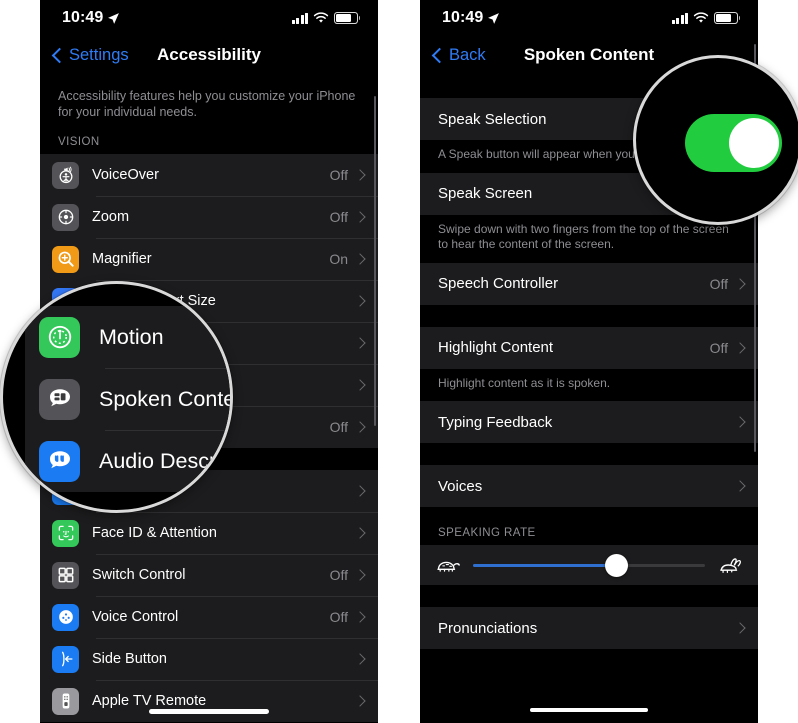 The width and height of the screenshot is (798, 723). Describe the element at coordinates (209, 575) in the screenshot. I see `row-switch-control: Switch Control Off` at that location.